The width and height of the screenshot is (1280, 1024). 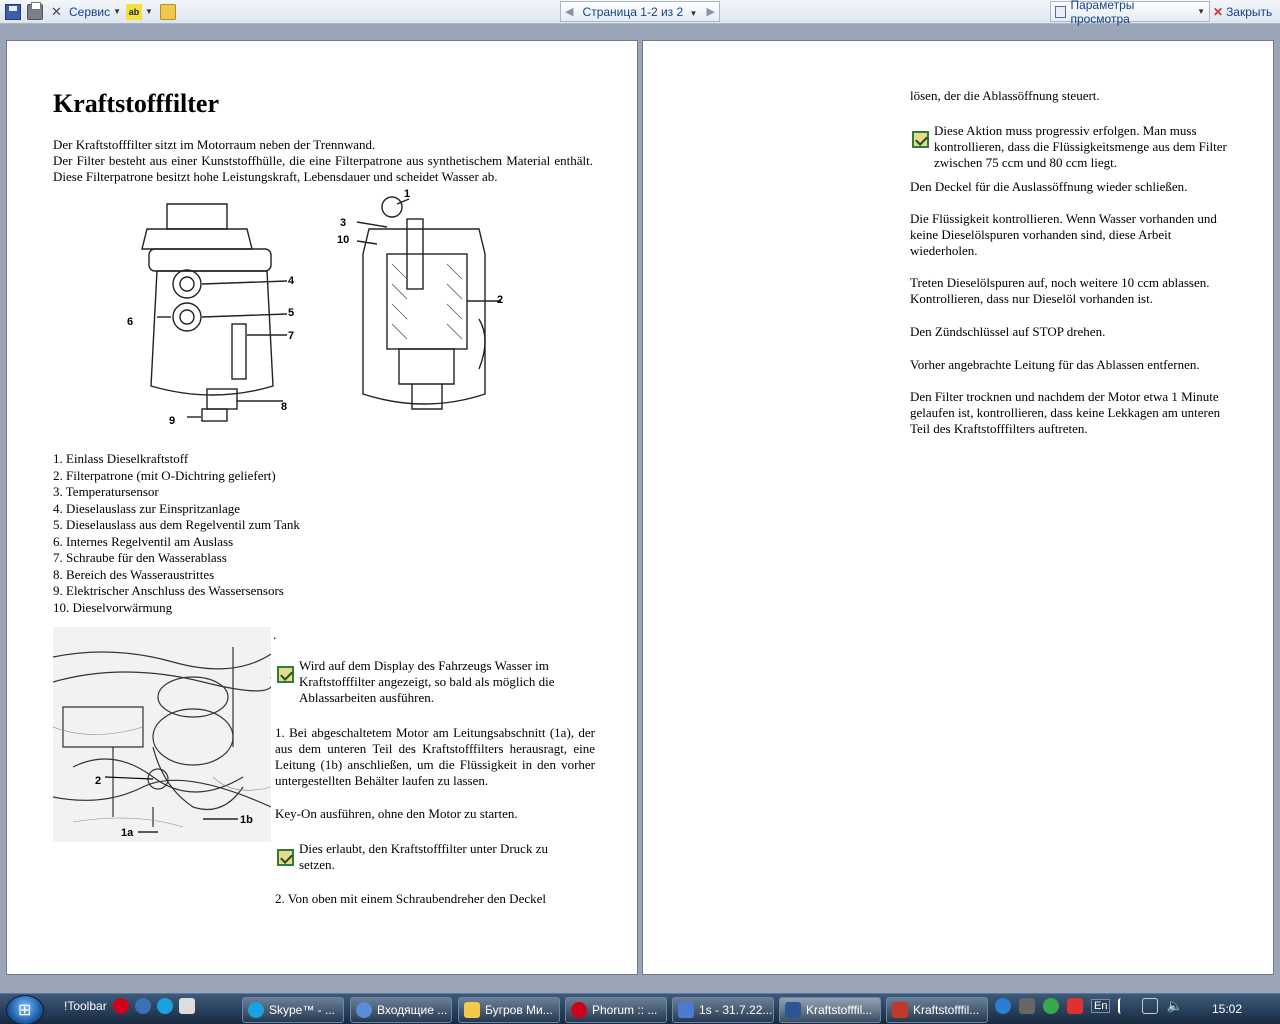 I want to click on paragraph: lösen, der die Ablassöffnung steuert., so click(x=1005, y=95).